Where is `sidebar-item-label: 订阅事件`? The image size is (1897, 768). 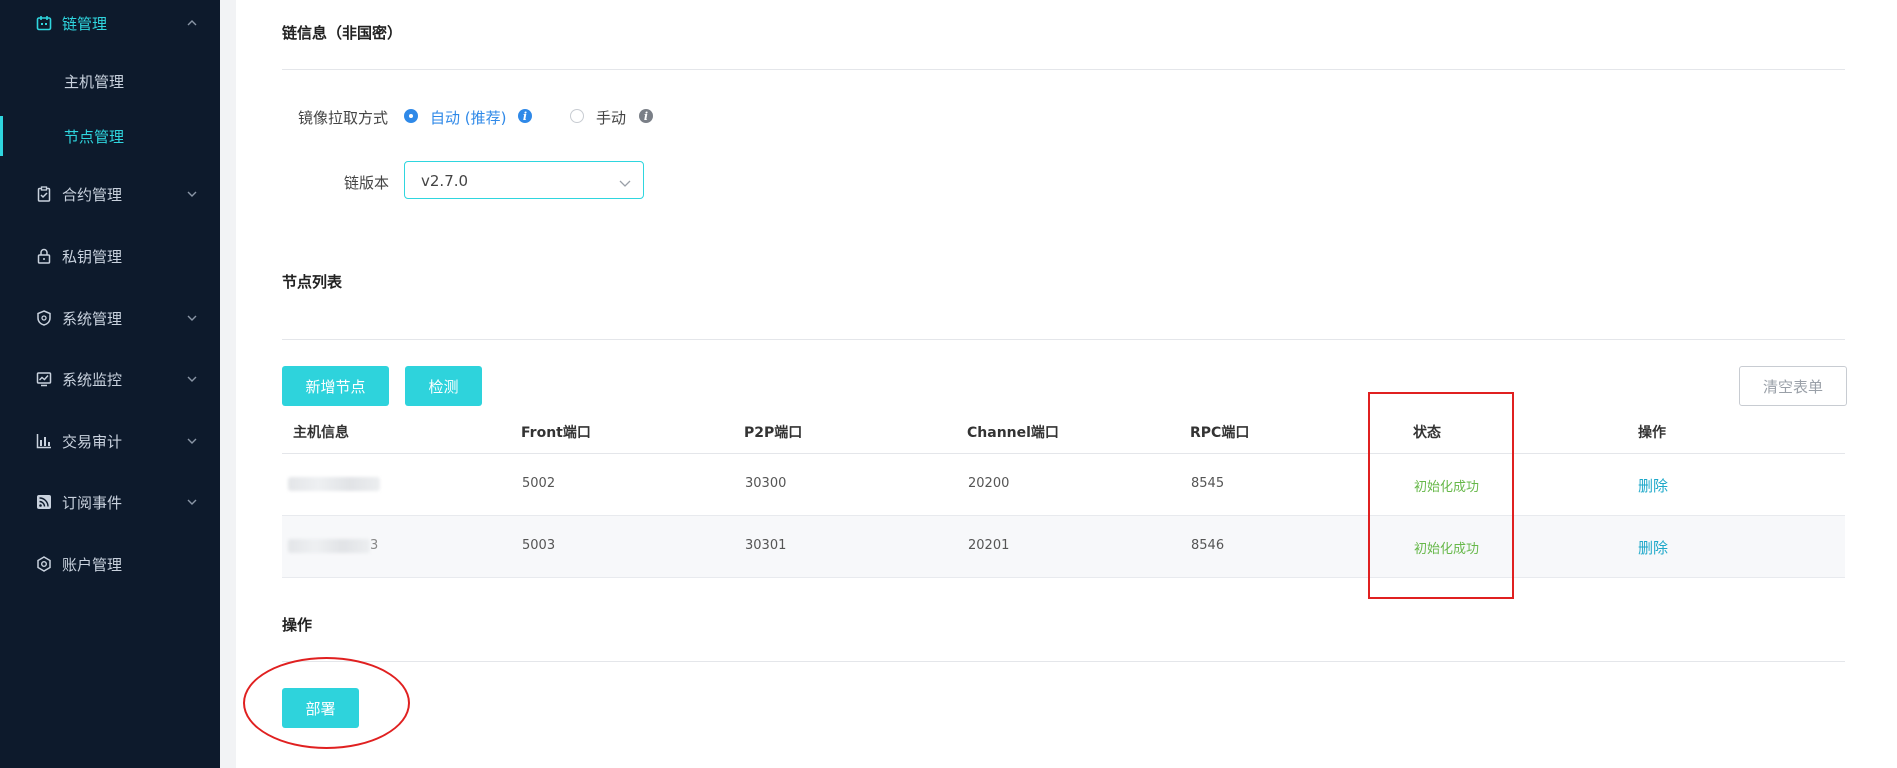 sidebar-item-label: 订阅事件 is located at coordinates (92, 502).